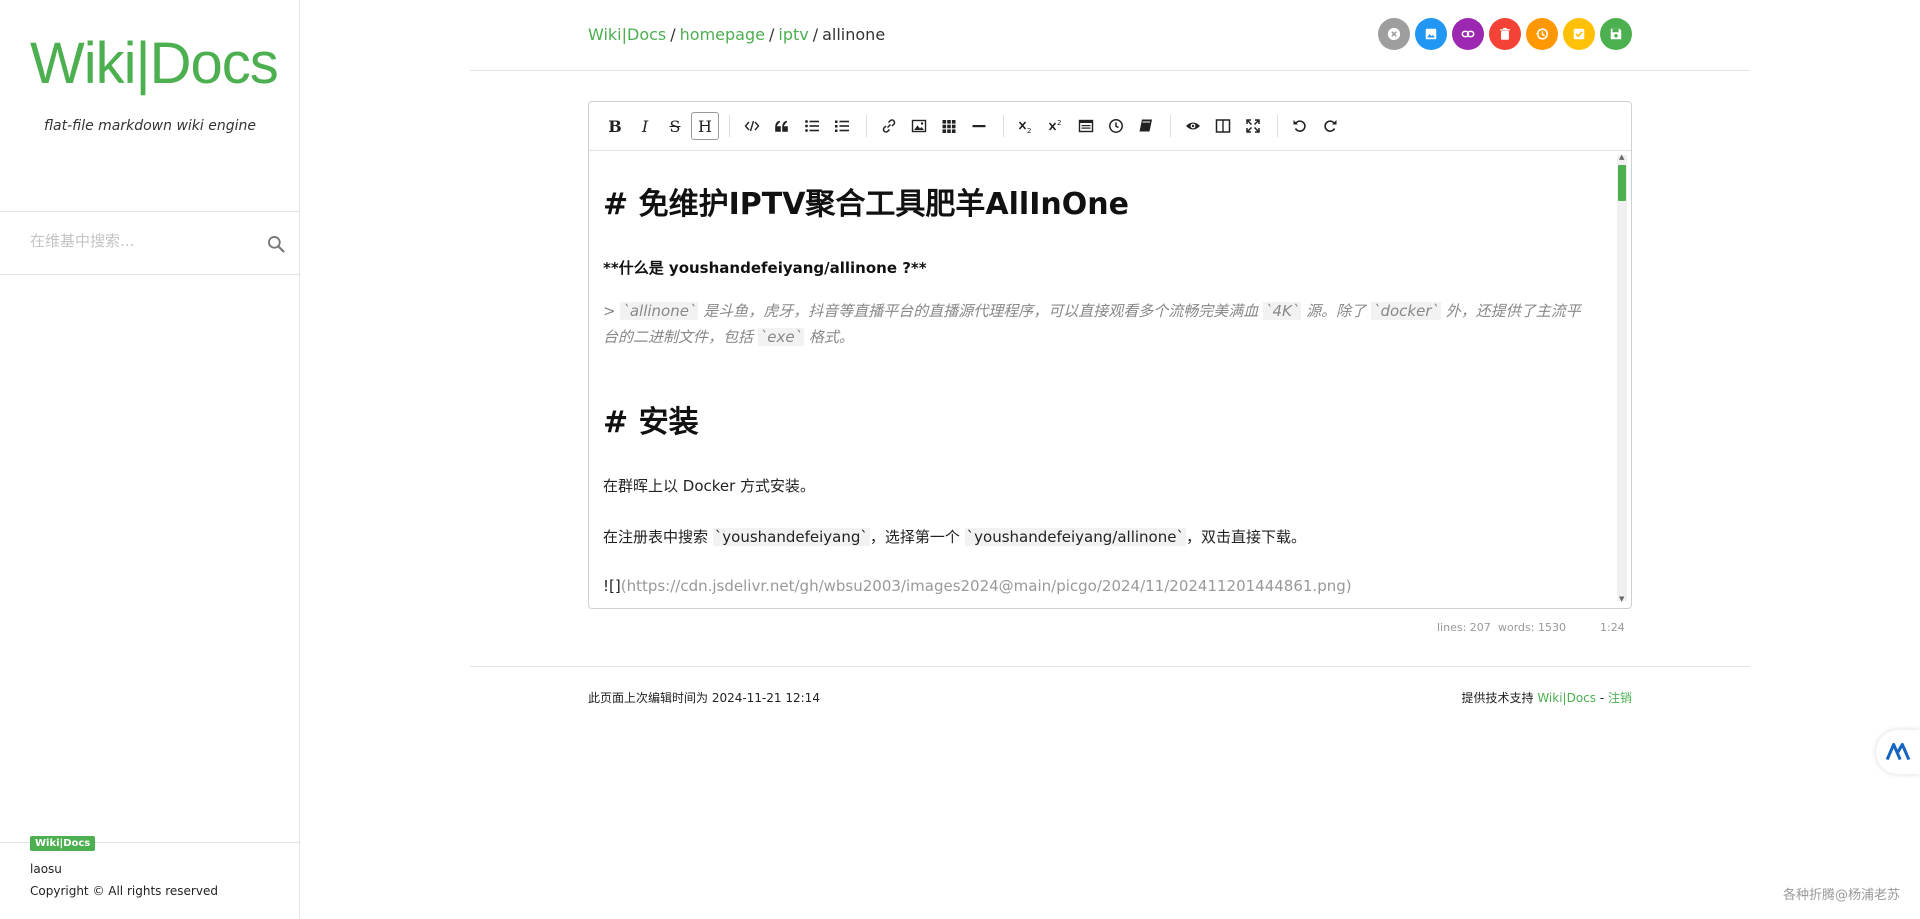  I want to click on paragraph-text: ，选择第一个, so click(917, 537).